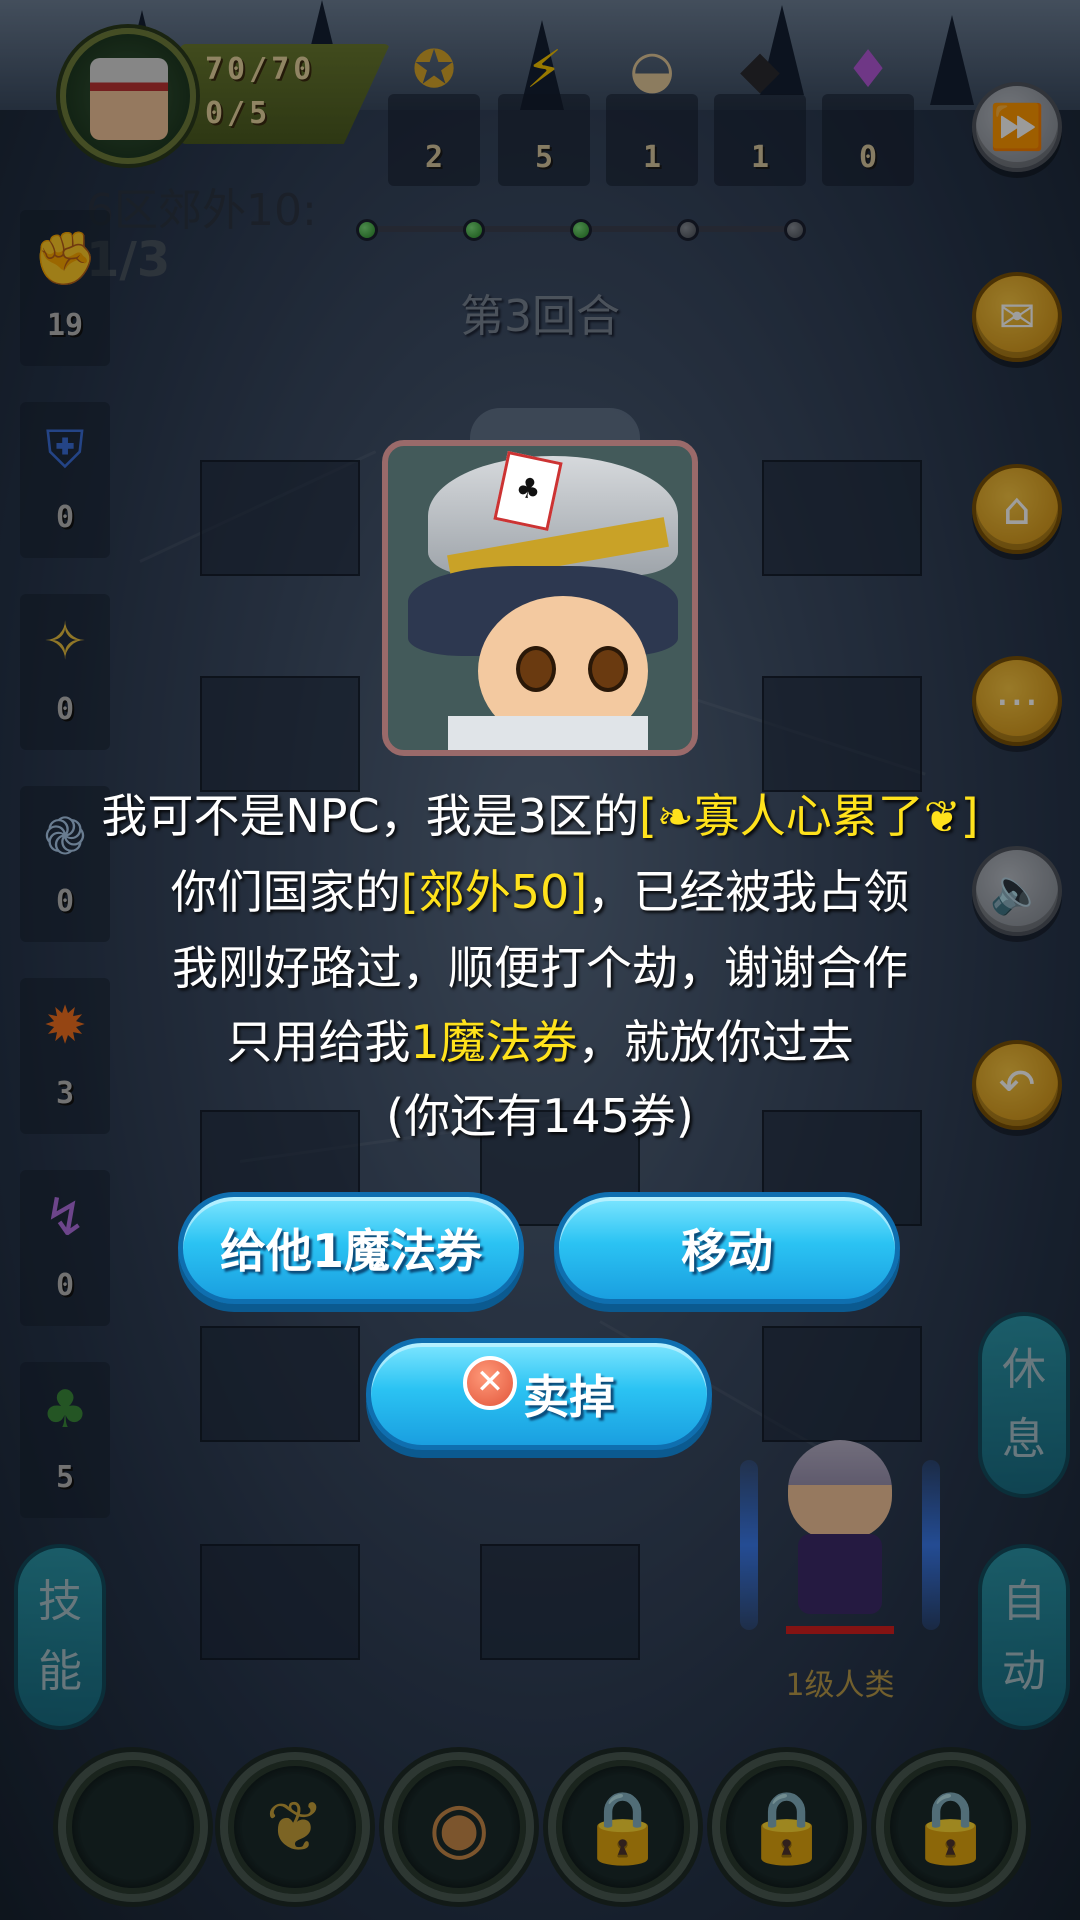  Describe the element at coordinates (647, 816) in the screenshot. I see `name-bracket-open: [` at that location.